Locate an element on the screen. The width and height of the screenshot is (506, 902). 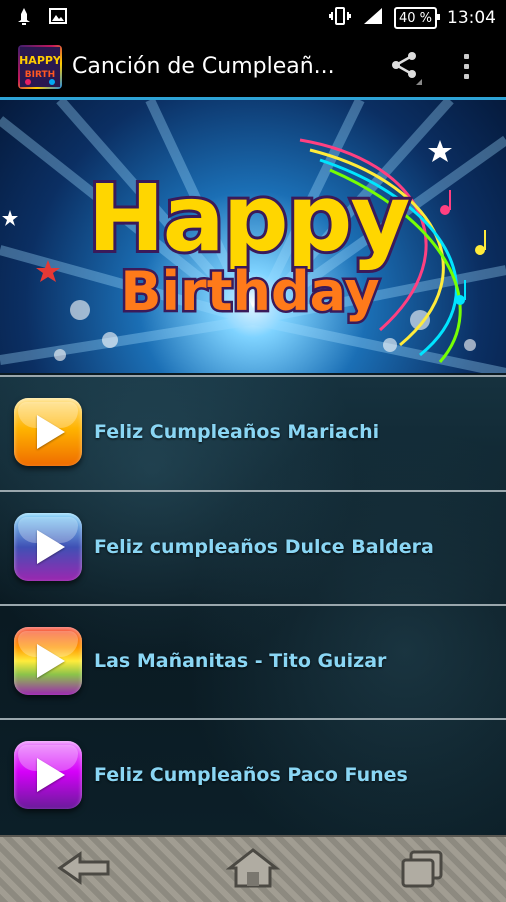
image-notification-icon is located at coordinates (58, 18).